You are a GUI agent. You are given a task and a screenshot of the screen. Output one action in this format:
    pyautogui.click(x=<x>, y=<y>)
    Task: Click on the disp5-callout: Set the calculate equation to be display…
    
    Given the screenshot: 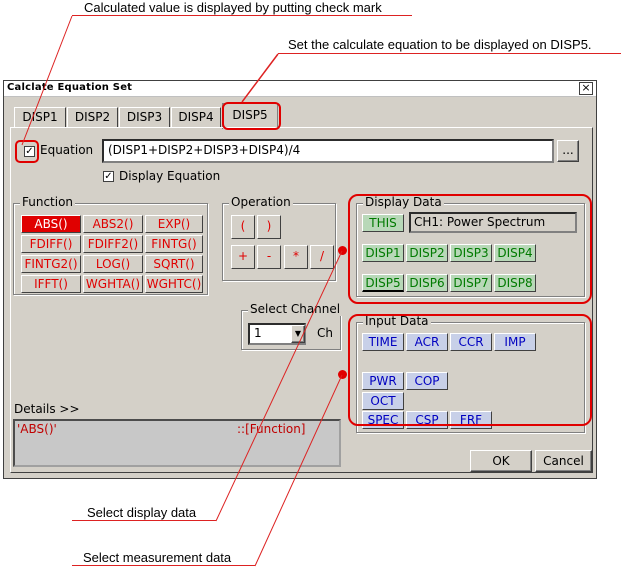 What is the action you would take?
    pyautogui.click(x=440, y=44)
    